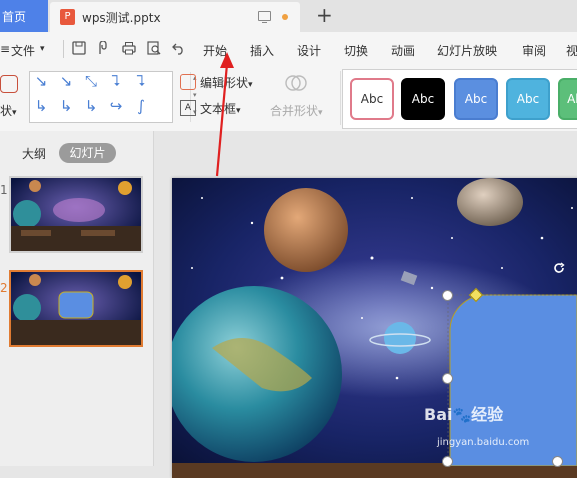 Image resolution: width=577 pixels, height=478 pixels. What do you see at coordinates (116, 106) in the screenshot?
I see `curved-connector-icon: ↪` at bounding box center [116, 106].